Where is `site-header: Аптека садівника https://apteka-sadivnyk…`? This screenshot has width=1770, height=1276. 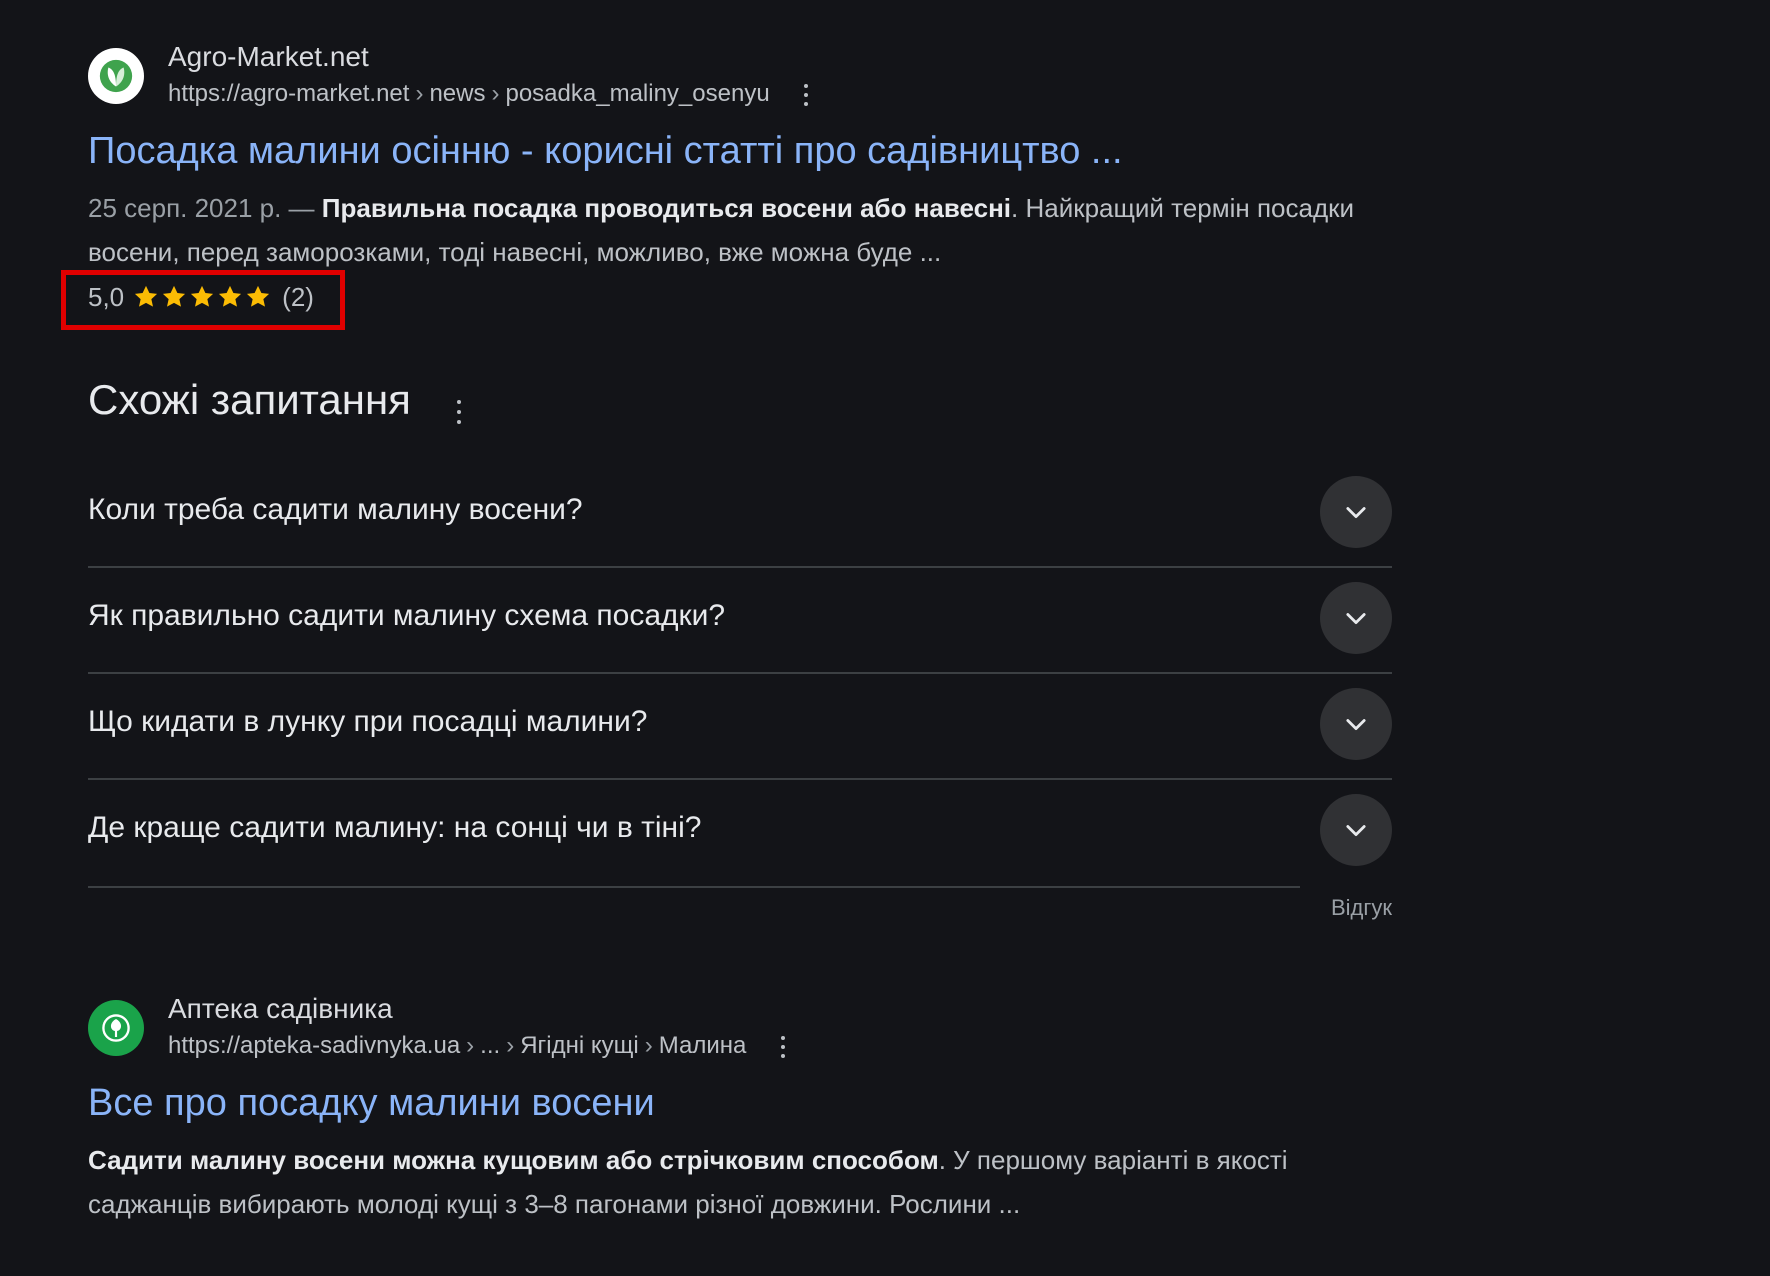
site-header: Аптека садівника https://apteka-sadivnyk… is located at coordinates (743, 1029).